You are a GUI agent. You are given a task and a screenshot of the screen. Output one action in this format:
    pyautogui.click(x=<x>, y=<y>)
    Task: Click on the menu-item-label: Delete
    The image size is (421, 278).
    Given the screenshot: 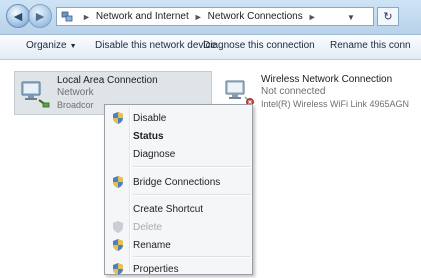 What is the action you would take?
    pyautogui.click(x=147, y=227)
    